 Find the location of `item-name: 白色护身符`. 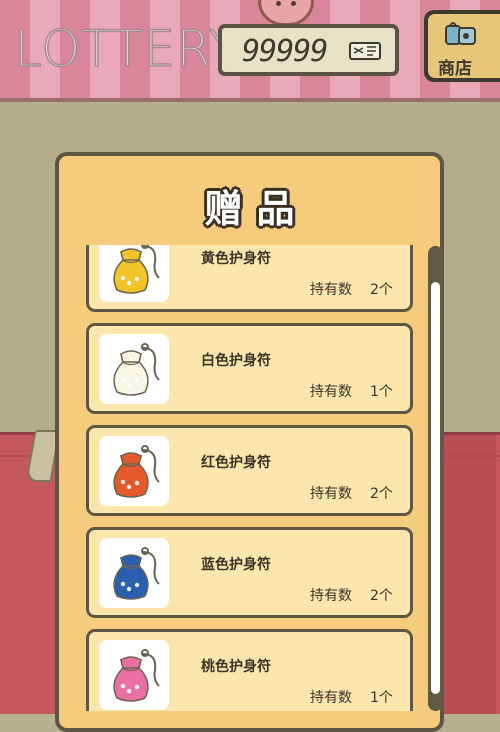

item-name: 白色护身符 is located at coordinates (236, 361).